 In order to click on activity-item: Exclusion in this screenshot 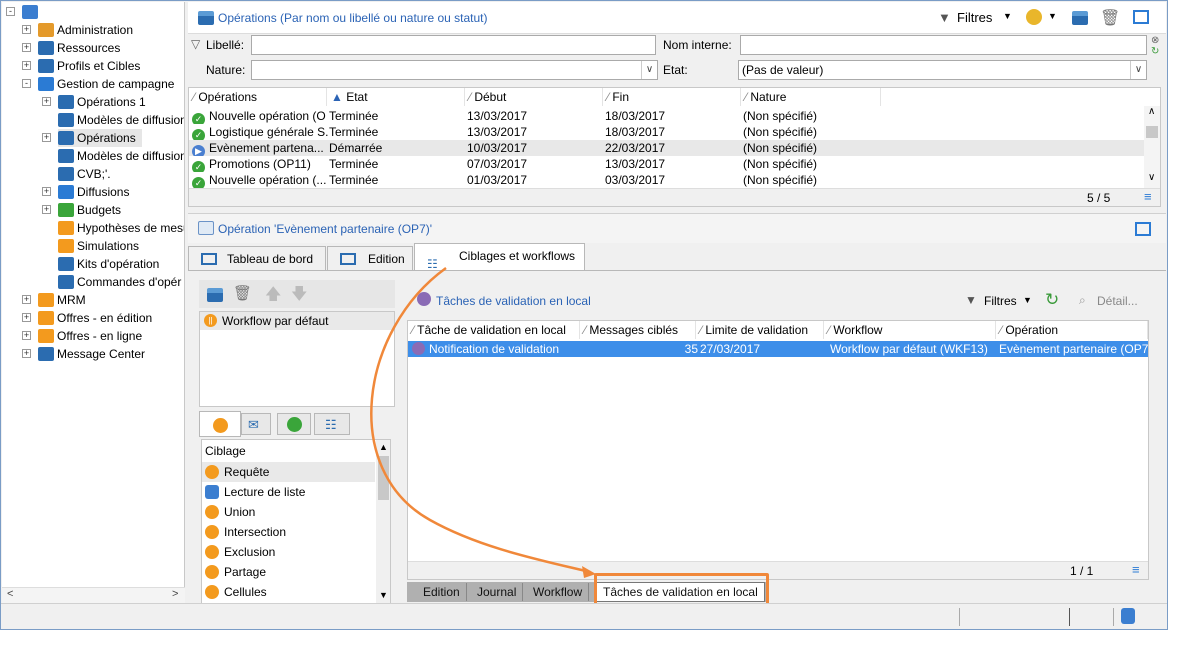, I will do `click(288, 552)`.